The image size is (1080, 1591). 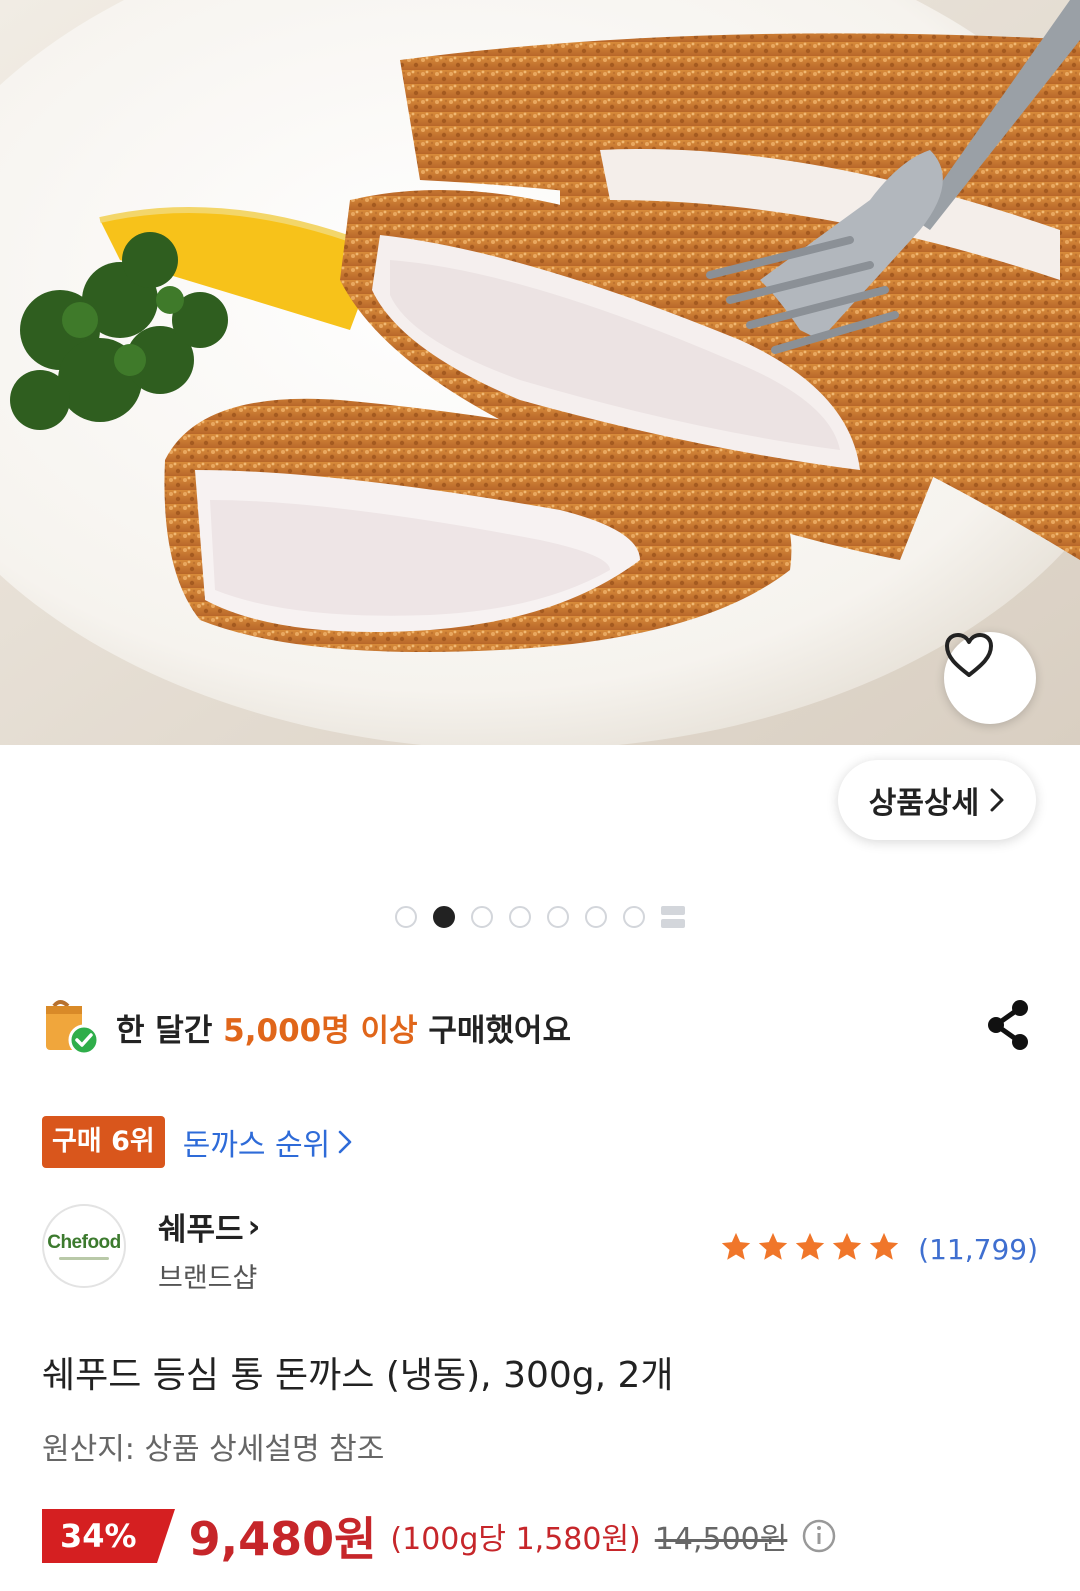 I want to click on favorite-button, so click(x=990, y=678).